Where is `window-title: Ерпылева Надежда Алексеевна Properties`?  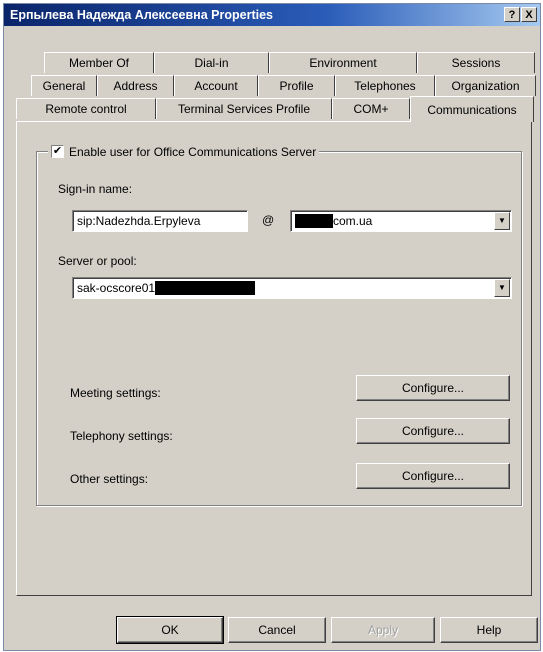
window-title: Ерпылева Надежда Алексеевна Properties is located at coordinates (141, 15).